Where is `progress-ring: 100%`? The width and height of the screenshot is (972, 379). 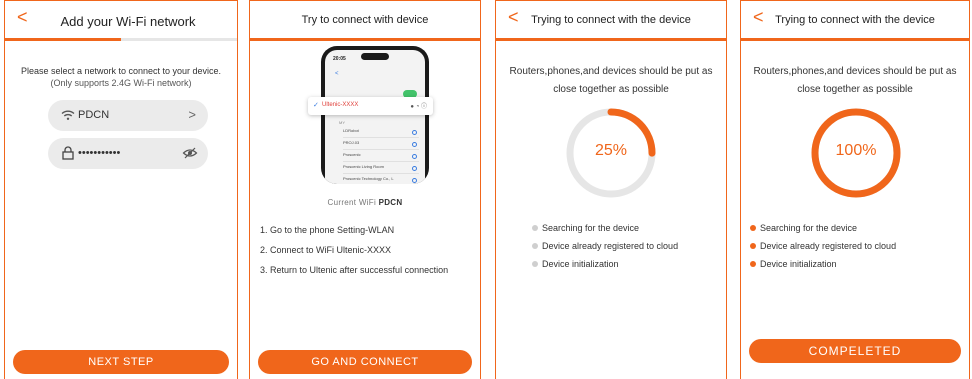
progress-ring: 100% is located at coordinates (856, 153).